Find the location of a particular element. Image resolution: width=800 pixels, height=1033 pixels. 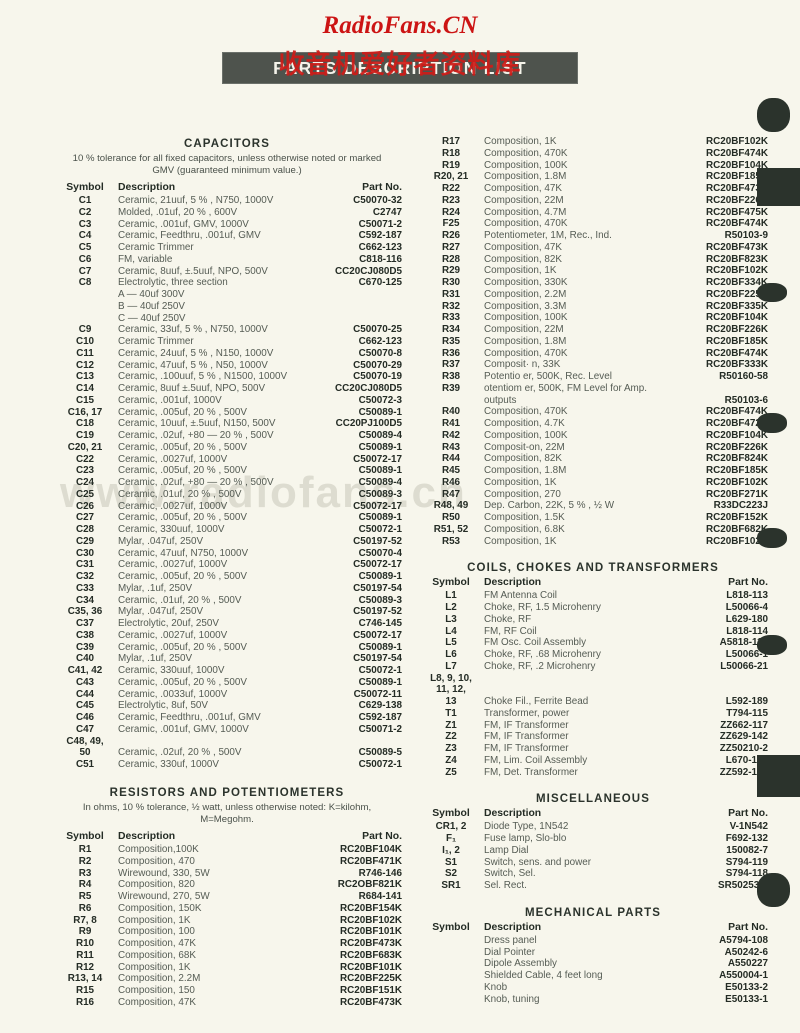

table-row: C31 Ceramic, .0027uf, 1000V C50072-17 is located at coordinates (227, 565).